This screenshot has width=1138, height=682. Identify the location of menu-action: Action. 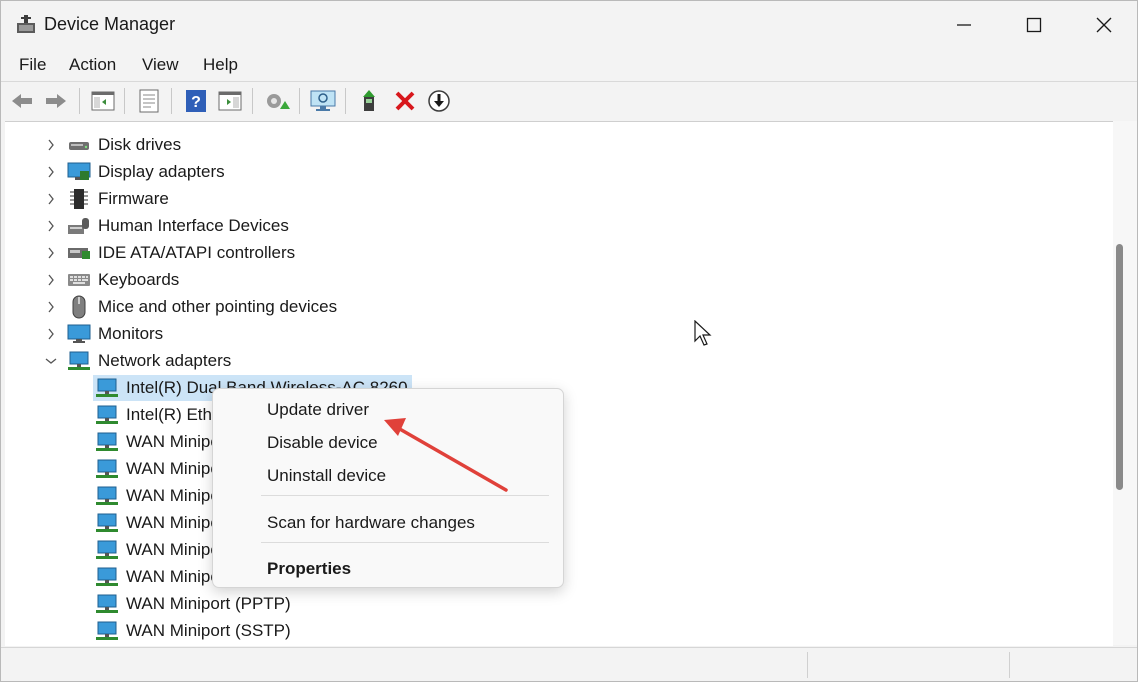
(92, 65).